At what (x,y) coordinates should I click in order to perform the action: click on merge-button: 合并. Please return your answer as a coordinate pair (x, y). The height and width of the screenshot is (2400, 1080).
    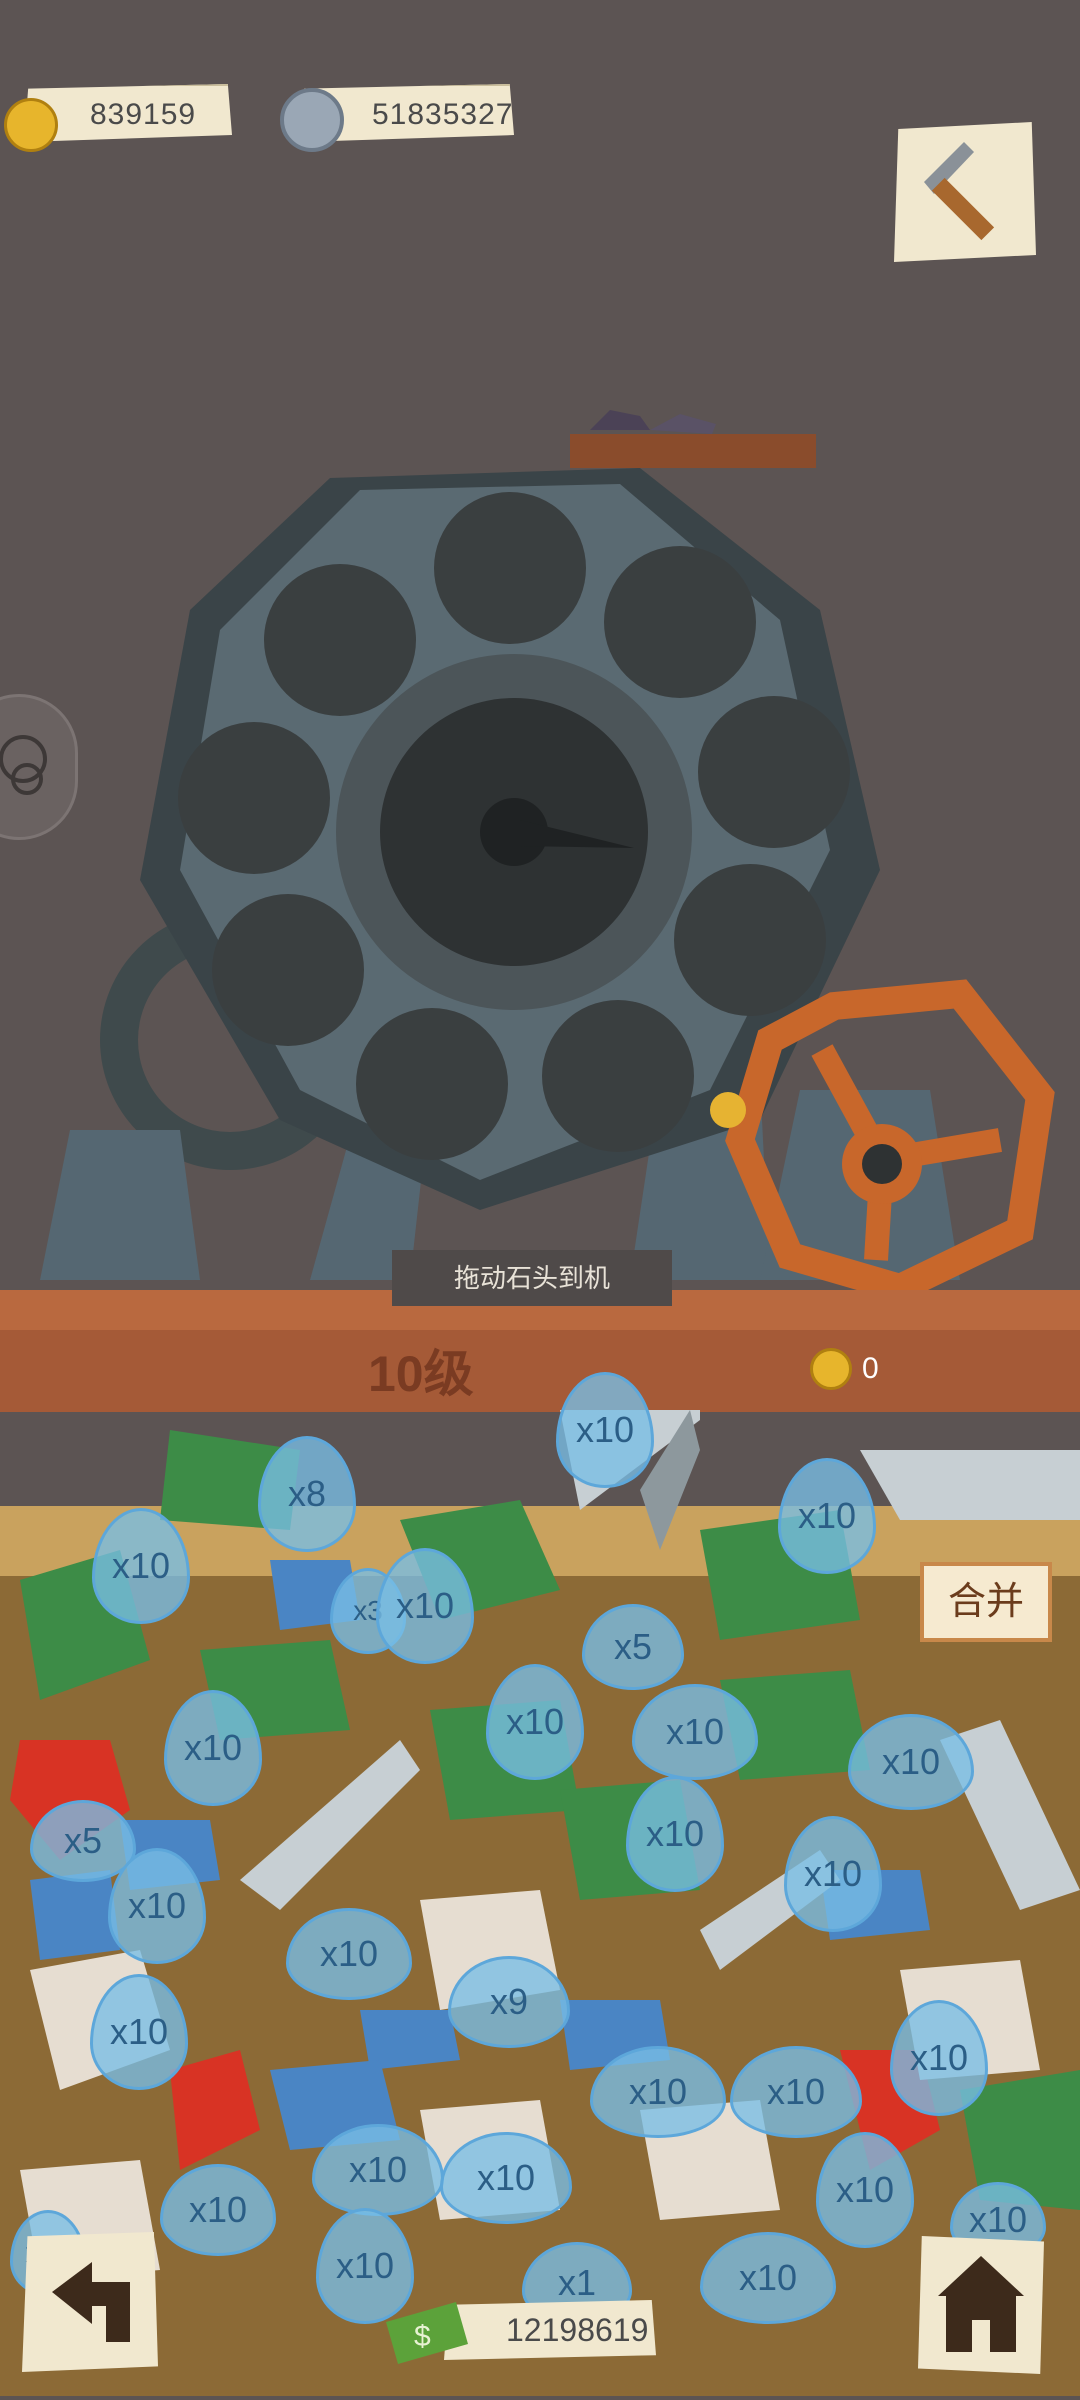
    Looking at the image, I should click on (986, 1602).